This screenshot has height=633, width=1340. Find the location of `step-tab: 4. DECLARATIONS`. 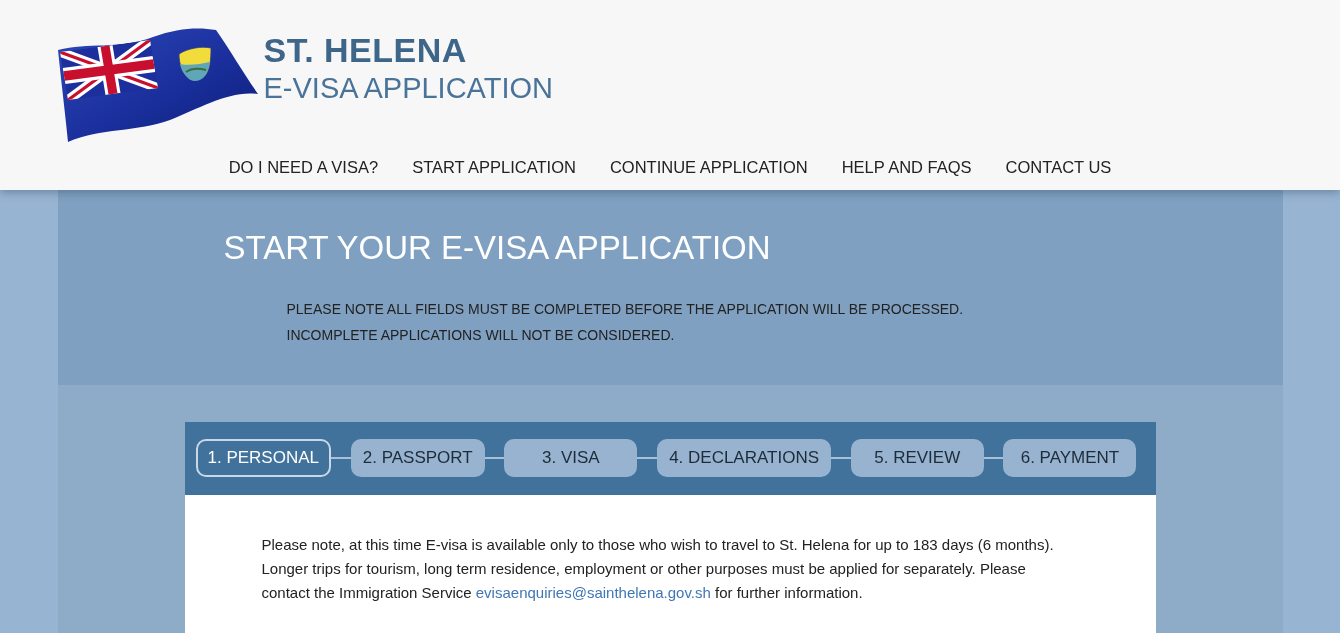

step-tab: 4. DECLARATIONS is located at coordinates (744, 458).